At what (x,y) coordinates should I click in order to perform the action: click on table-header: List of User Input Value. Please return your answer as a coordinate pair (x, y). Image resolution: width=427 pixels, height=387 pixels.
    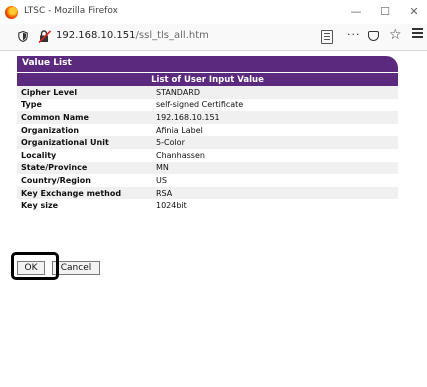
    Looking at the image, I should click on (207, 79).